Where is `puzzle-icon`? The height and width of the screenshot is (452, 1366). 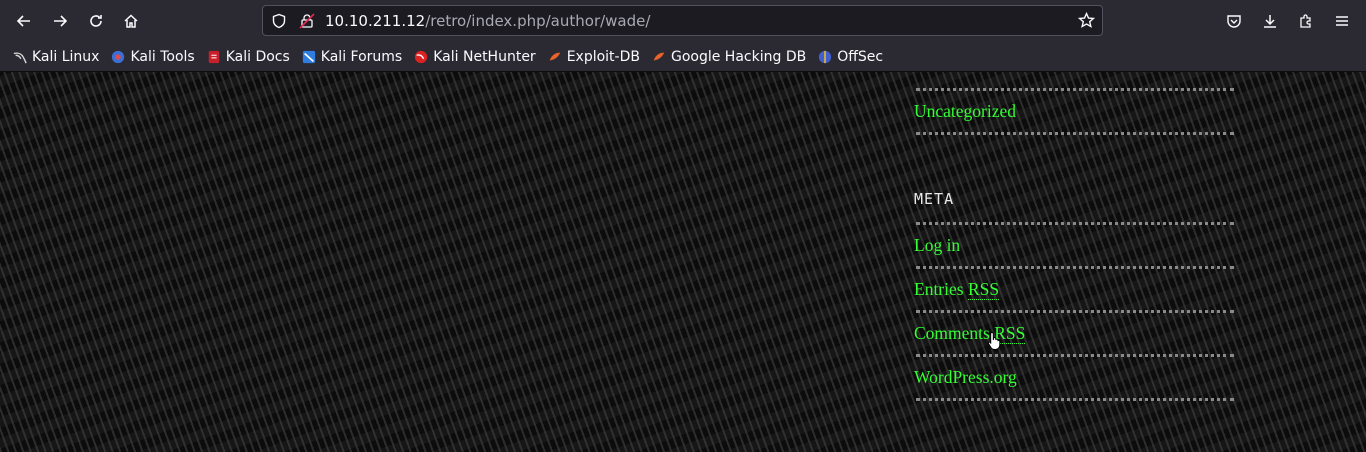 puzzle-icon is located at coordinates (1305, 21).